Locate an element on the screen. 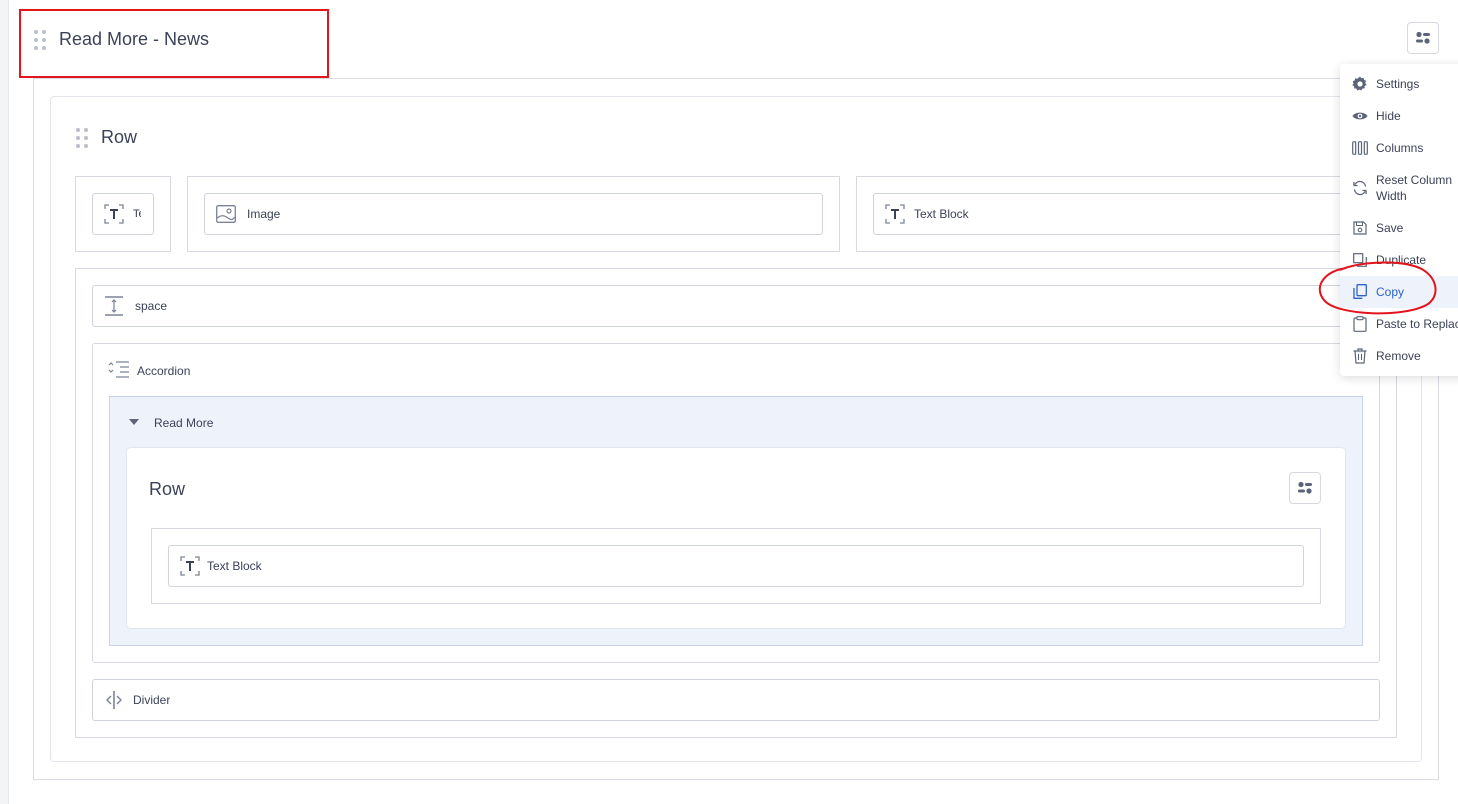 The image size is (1458, 804). menu-item-save: Save is located at coordinates (1399, 228).